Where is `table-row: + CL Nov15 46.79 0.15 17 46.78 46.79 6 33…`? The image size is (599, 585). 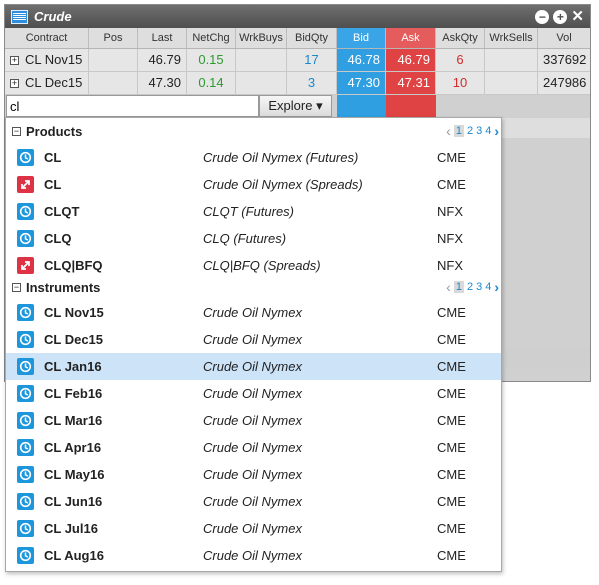 table-row: + CL Nov15 46.79 0.15 17 46.78 46.79 6 33… is located at coordinates (297, 60).